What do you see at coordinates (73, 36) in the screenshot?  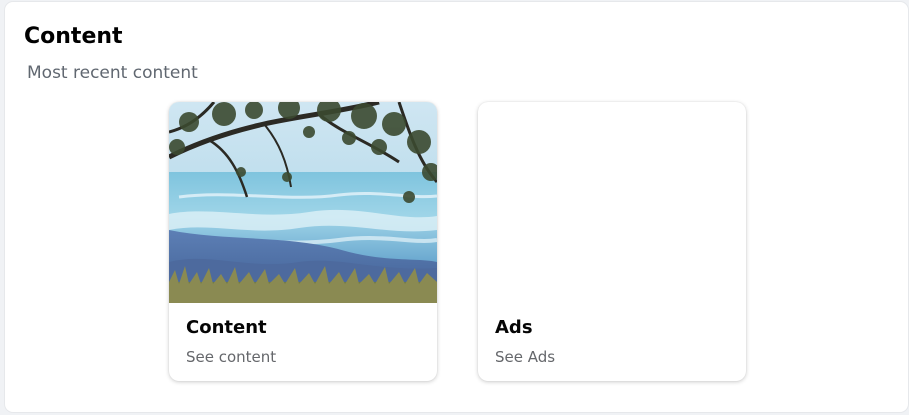 I see `section-title: Content` at bounding box center [73, 36].